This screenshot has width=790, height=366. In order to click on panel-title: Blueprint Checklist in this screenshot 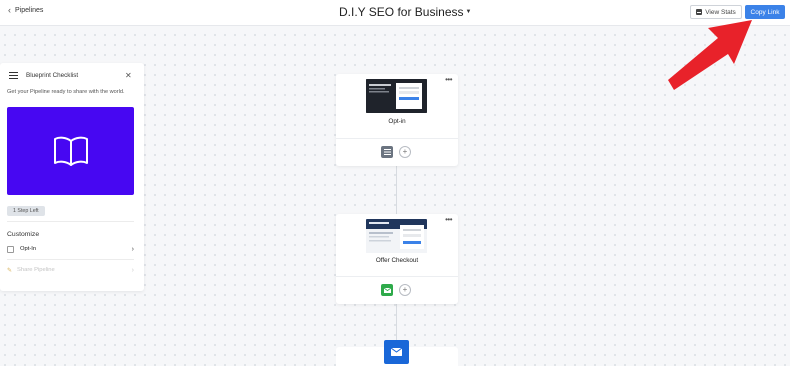, I will do `click(52, 75)`.